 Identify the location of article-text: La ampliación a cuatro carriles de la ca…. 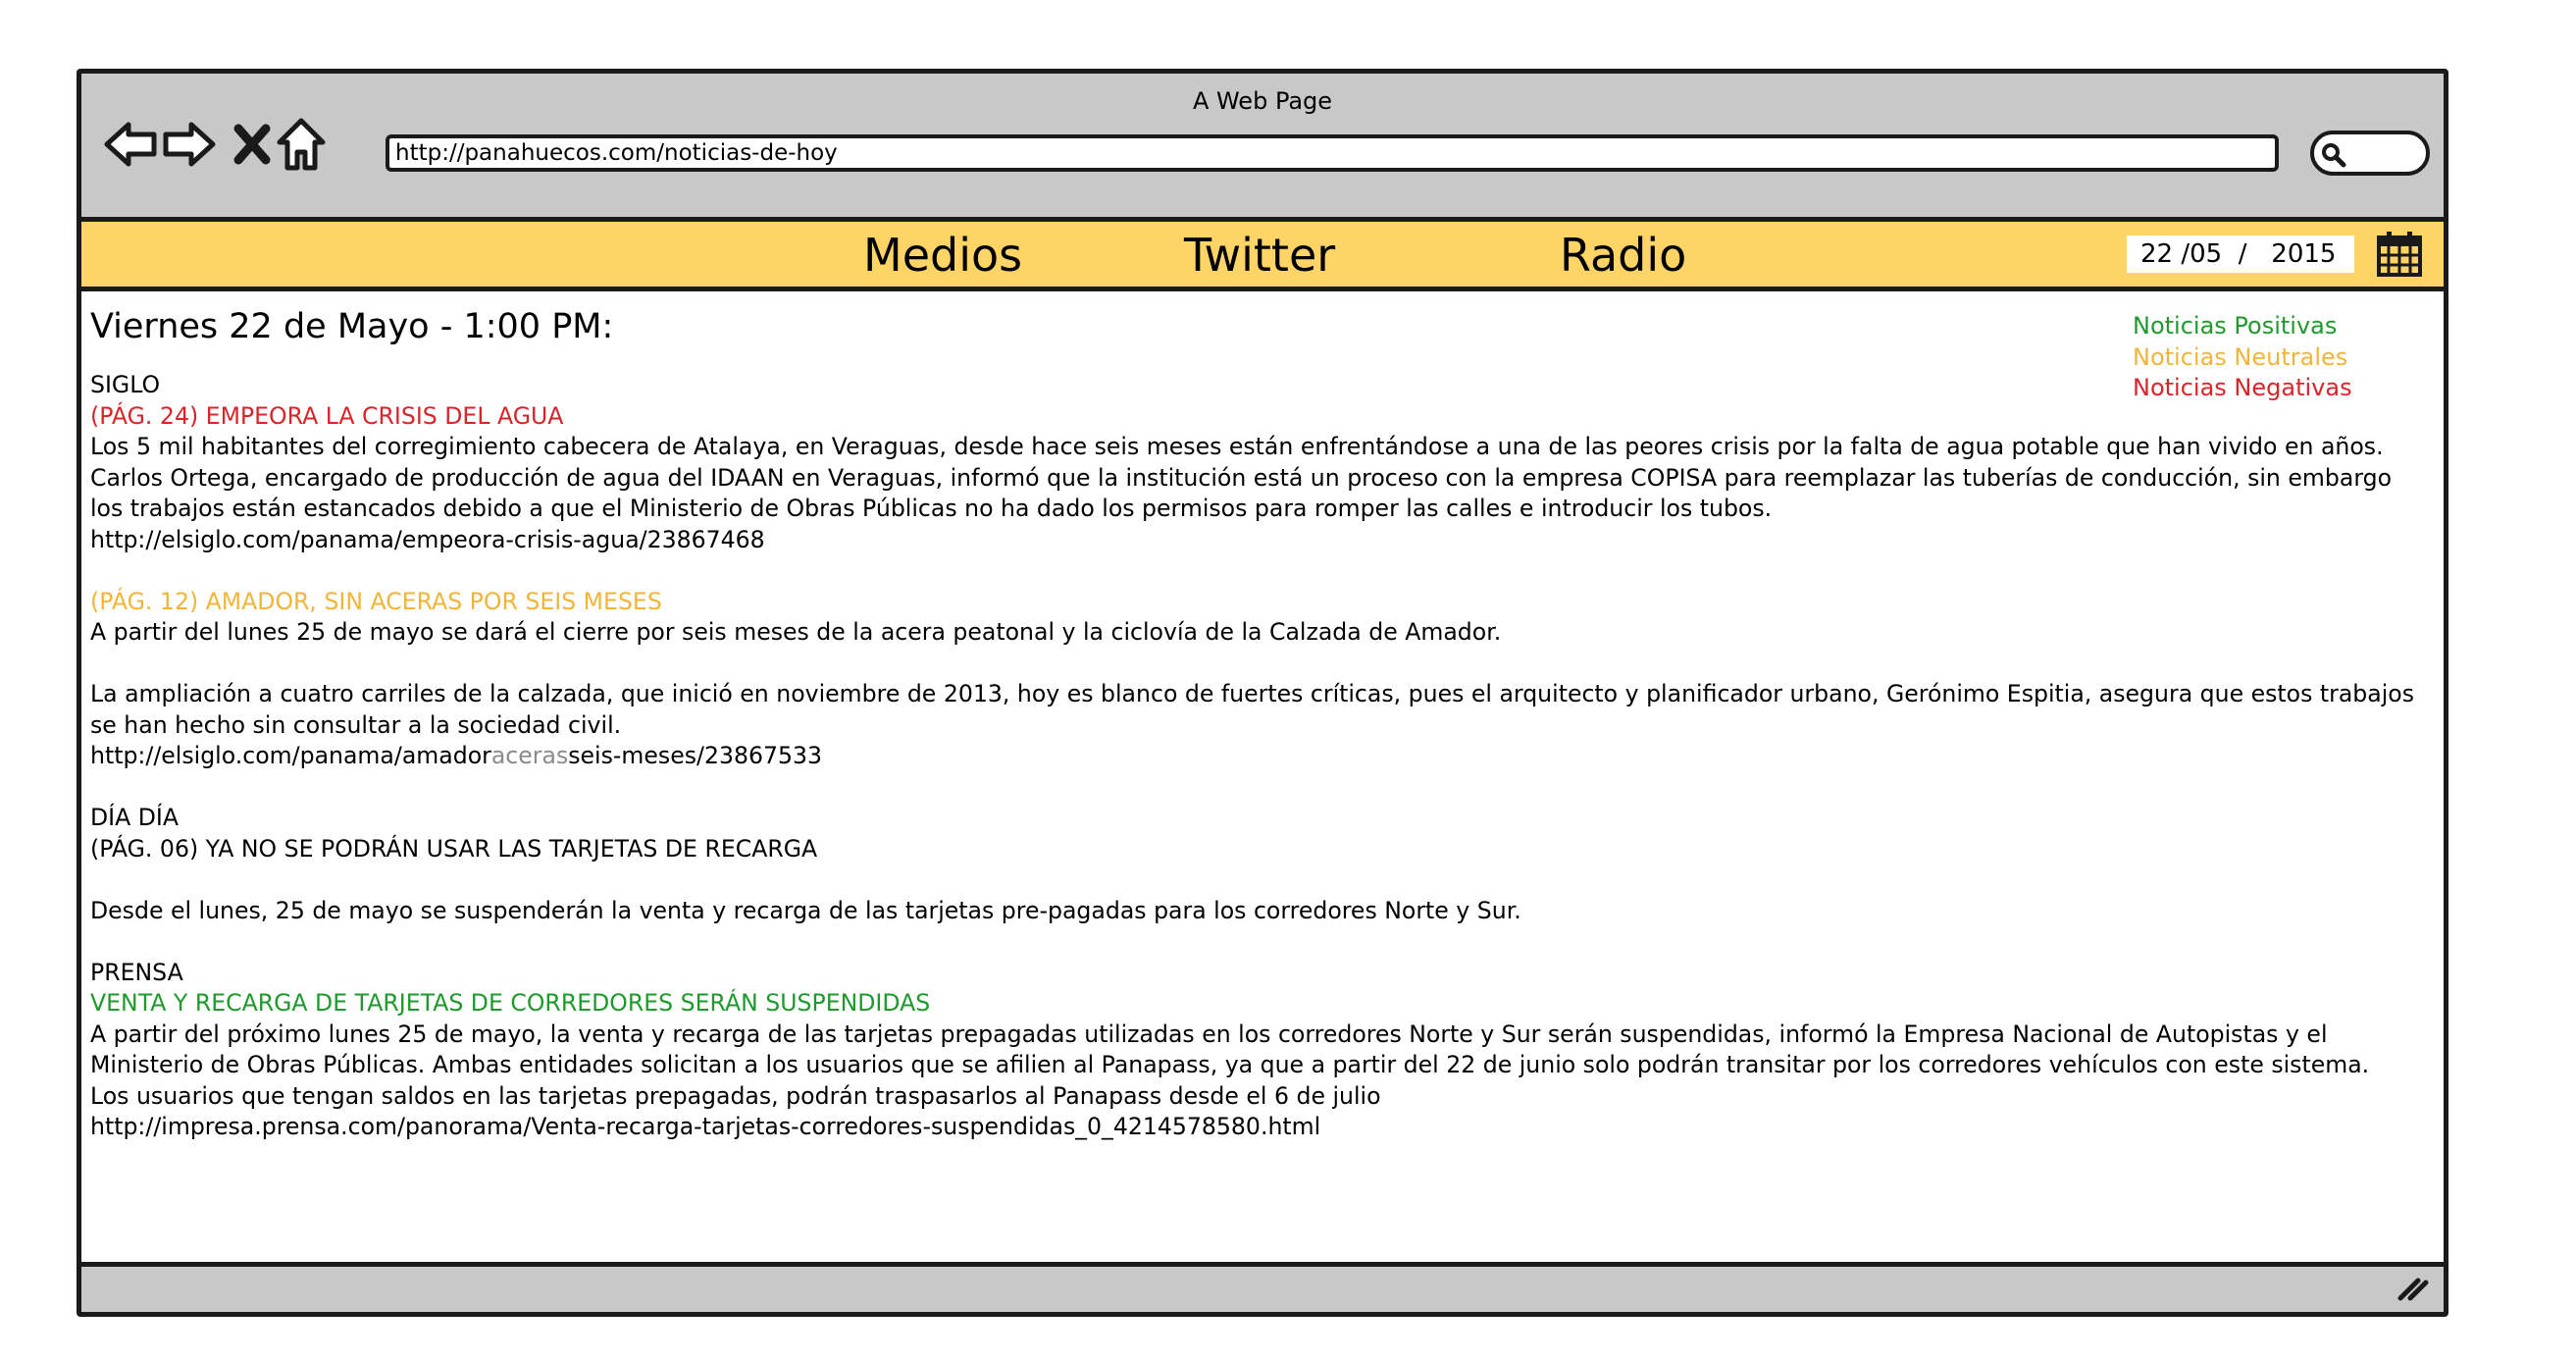
(1252, 693).